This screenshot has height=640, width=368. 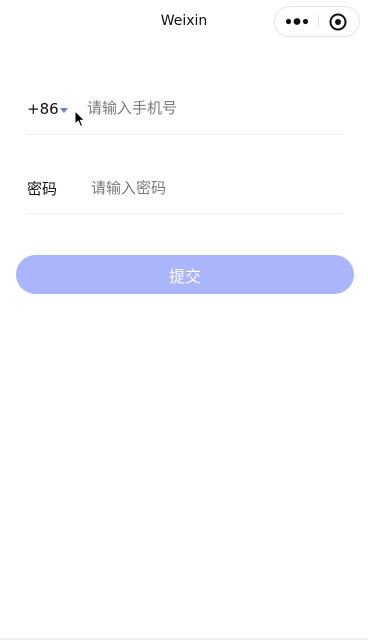 I want to click on password-label: 密码, so click(x=42, y=189).